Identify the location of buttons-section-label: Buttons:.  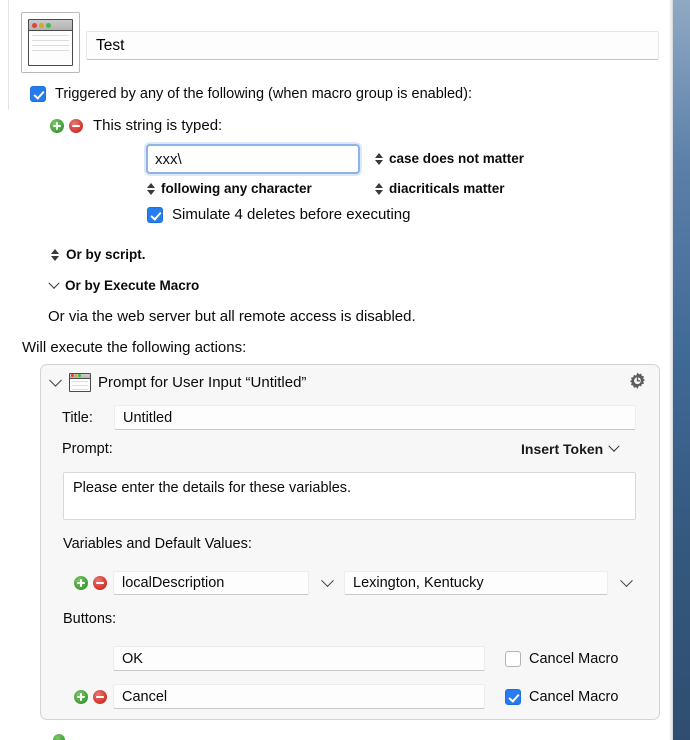
(90, 619).